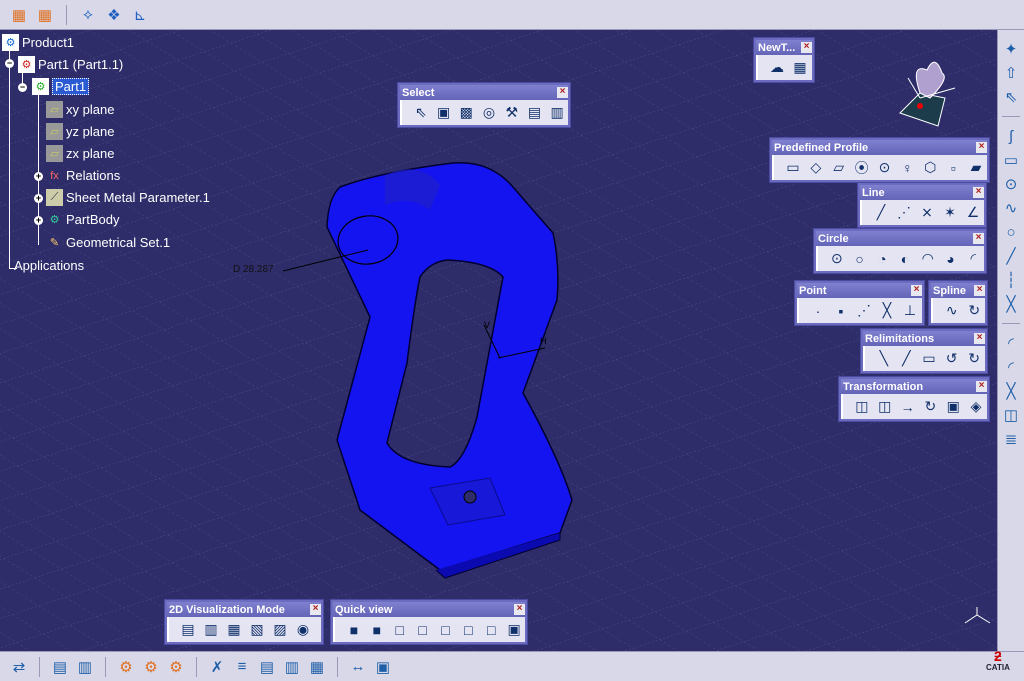 The height and width of the screenshot is (681, 1024). What do you see at coordinates (108, 242) in the screenshot?
I see `tree-node-geometrical-set: ✎ Geometrical Set.1` at bounding box center [108, 242].